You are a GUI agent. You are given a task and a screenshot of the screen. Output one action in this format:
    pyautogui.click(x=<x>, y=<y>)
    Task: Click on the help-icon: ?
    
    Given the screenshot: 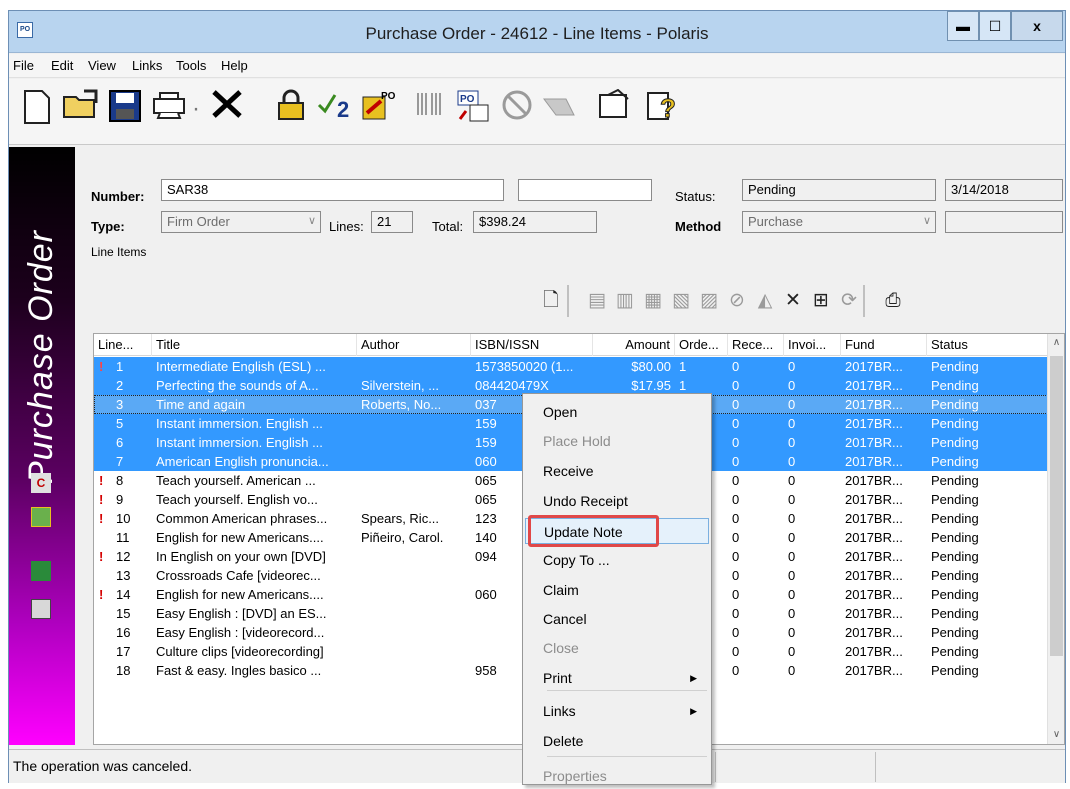 What is the action you would take?
    pyautogui.click(x=663, y=109)
    